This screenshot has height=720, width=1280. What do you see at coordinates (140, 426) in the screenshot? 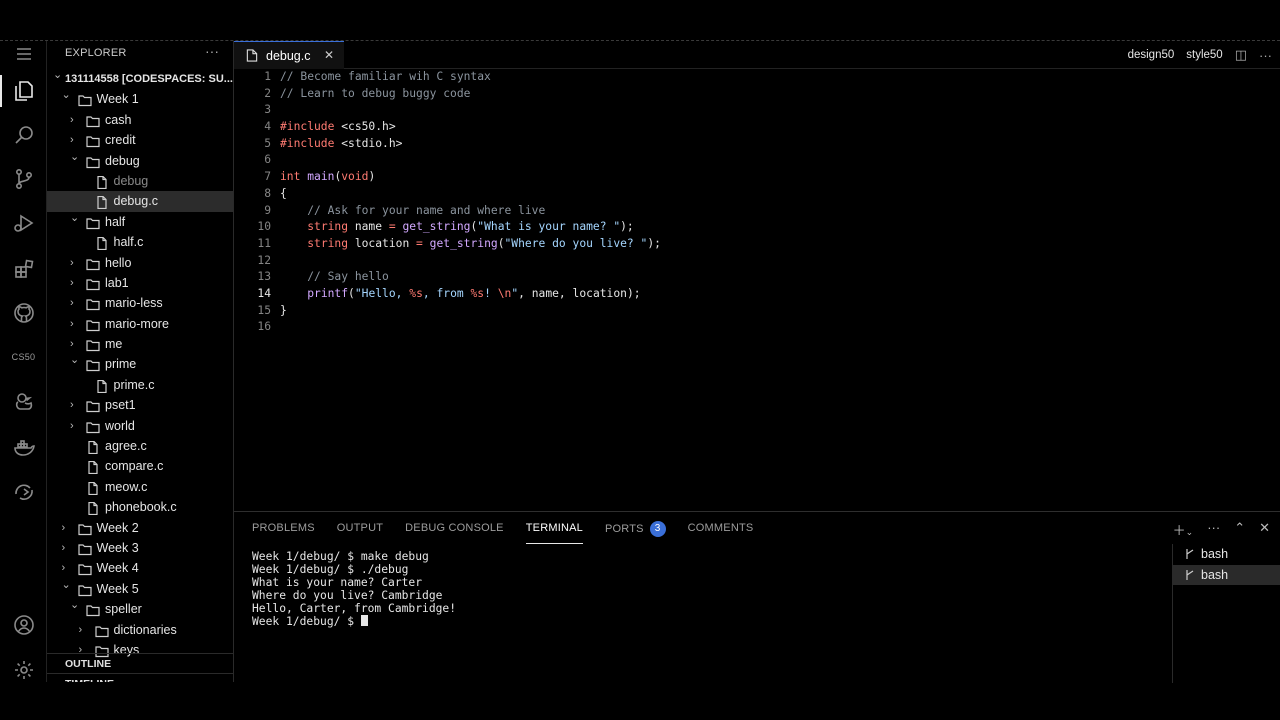
I see `folder-item: › world` at bounding box center [140, 426].